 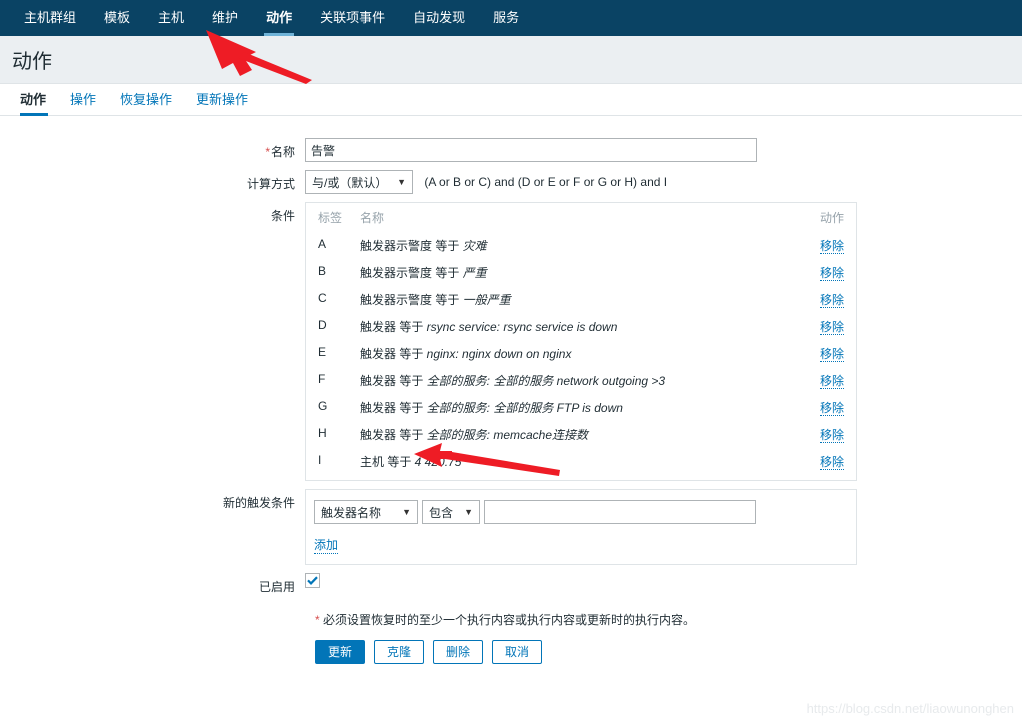 I want to click on new-condition-row: 触发器名称 ▼ 包含 ▼, so click(x=581, y=512).